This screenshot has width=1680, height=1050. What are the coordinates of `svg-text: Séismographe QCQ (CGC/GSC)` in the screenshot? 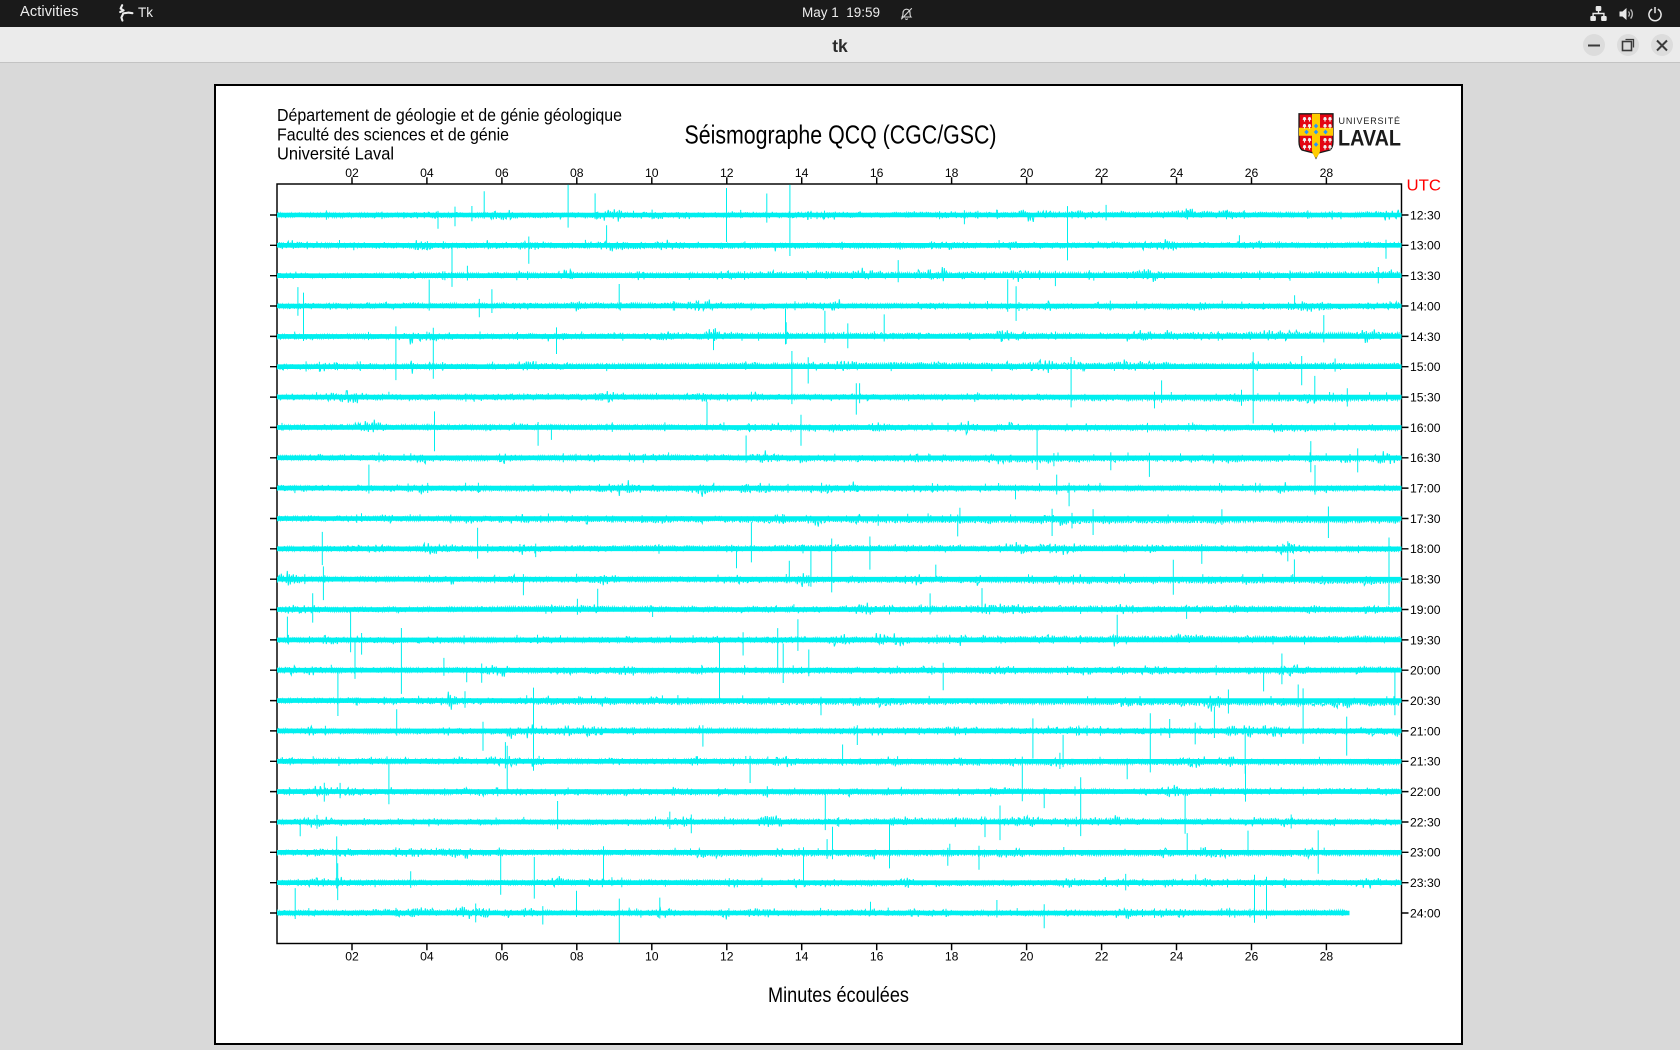 It's located at (841, 135).